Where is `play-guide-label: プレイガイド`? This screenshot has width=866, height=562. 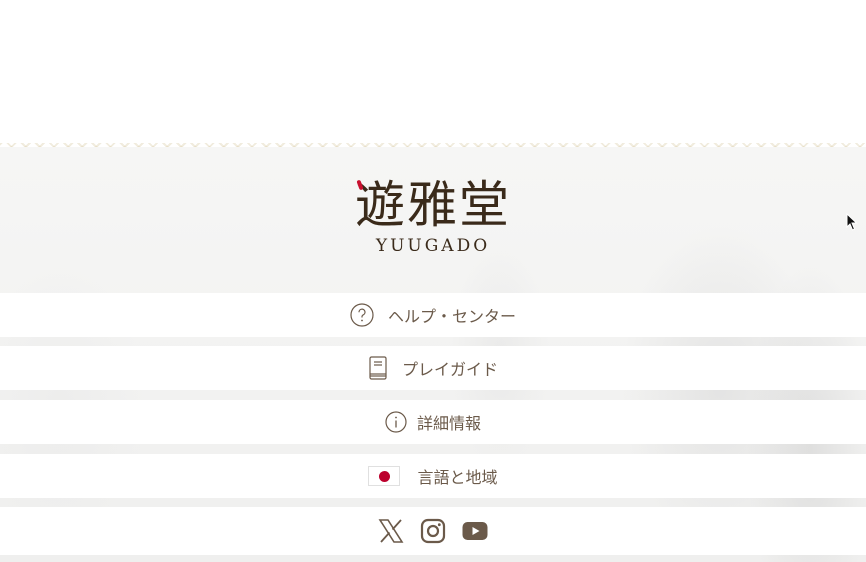
play-guide-label: プレイガイド is located at coordinates (449, 369).